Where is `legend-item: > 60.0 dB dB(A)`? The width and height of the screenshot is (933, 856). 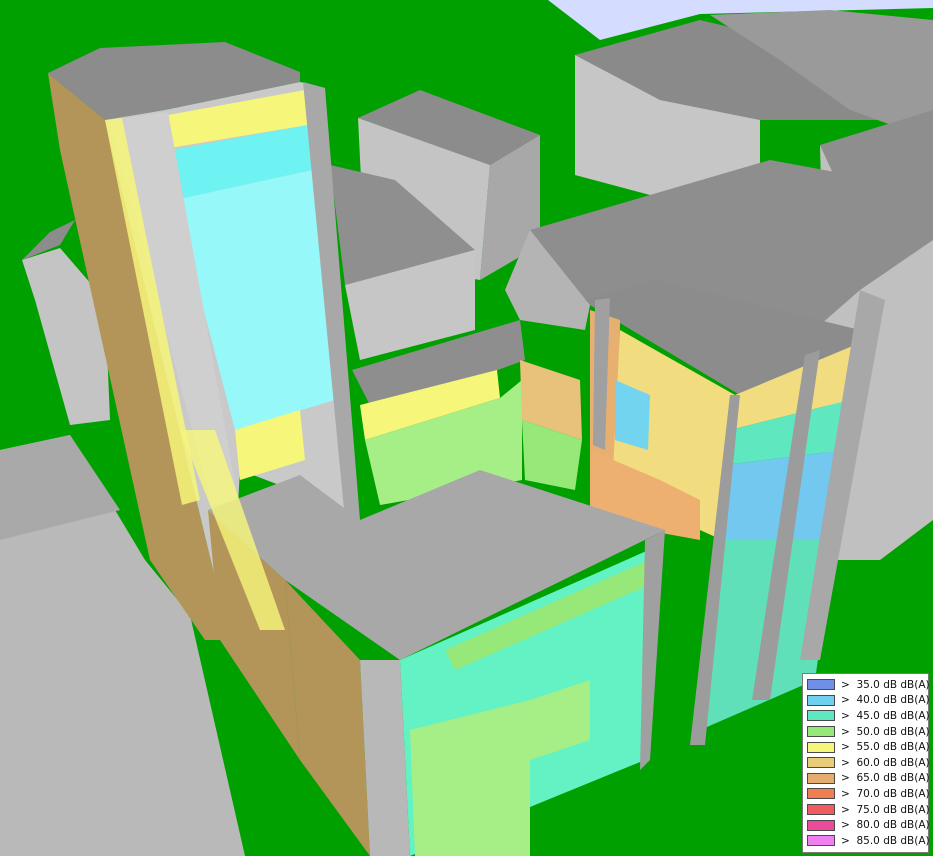
legend-item: > 60.0 dB dB(A) is located at coordinates (868, 763).